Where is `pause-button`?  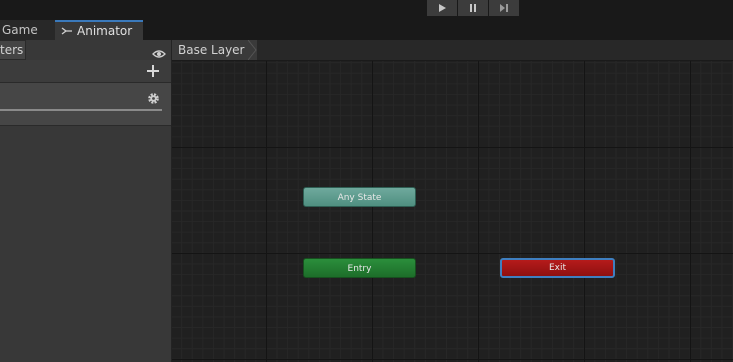
pause-button is located at coordinates (473, 8).